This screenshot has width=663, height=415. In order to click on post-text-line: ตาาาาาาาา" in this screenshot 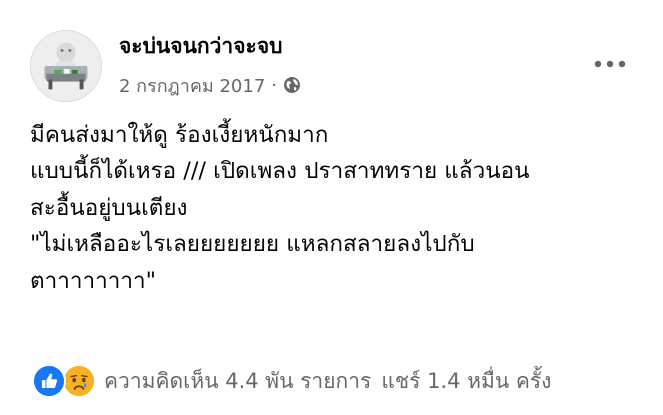, I will do `click(93, 280)`.